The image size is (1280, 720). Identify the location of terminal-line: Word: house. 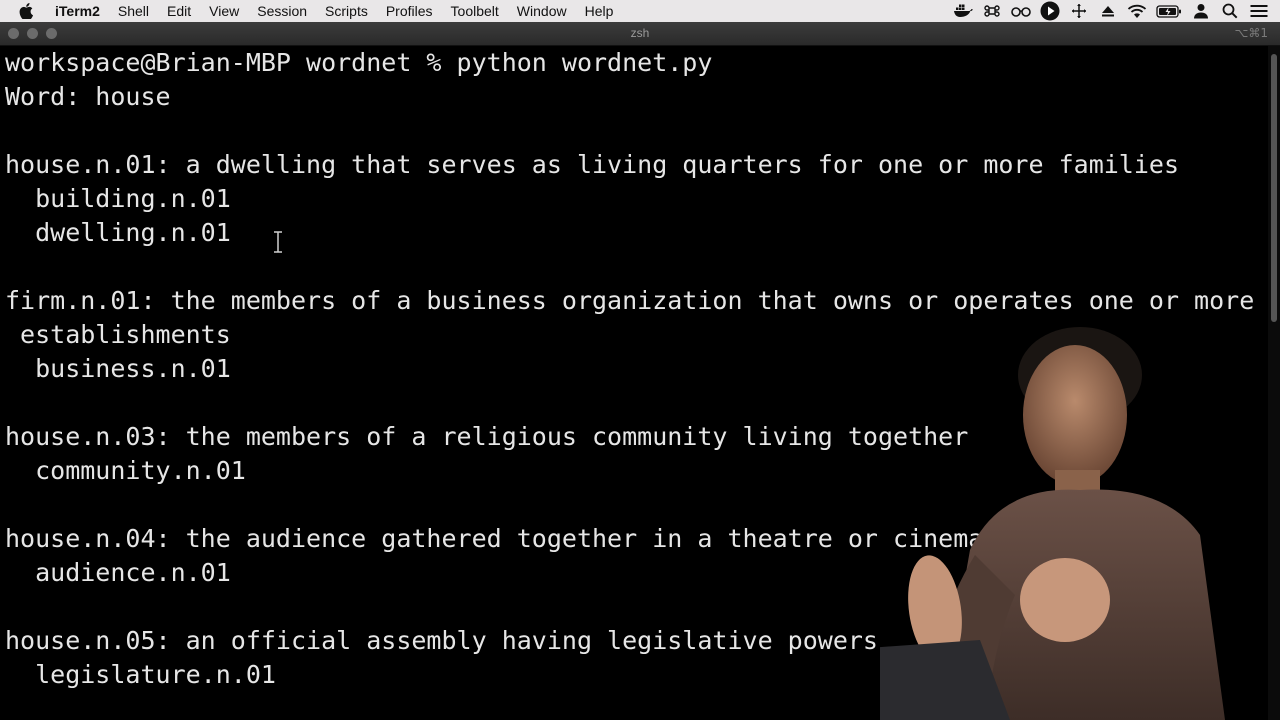
(88, 96).